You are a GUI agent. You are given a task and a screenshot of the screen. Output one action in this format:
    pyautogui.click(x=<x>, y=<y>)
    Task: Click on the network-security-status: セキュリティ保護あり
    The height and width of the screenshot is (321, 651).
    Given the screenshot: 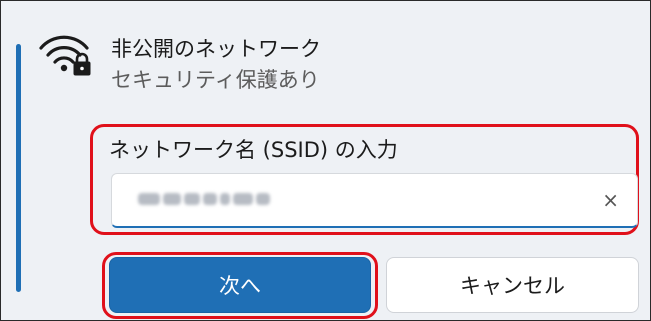 What is the action you would take?
    pyautogui.click(x=215, y=80)
    